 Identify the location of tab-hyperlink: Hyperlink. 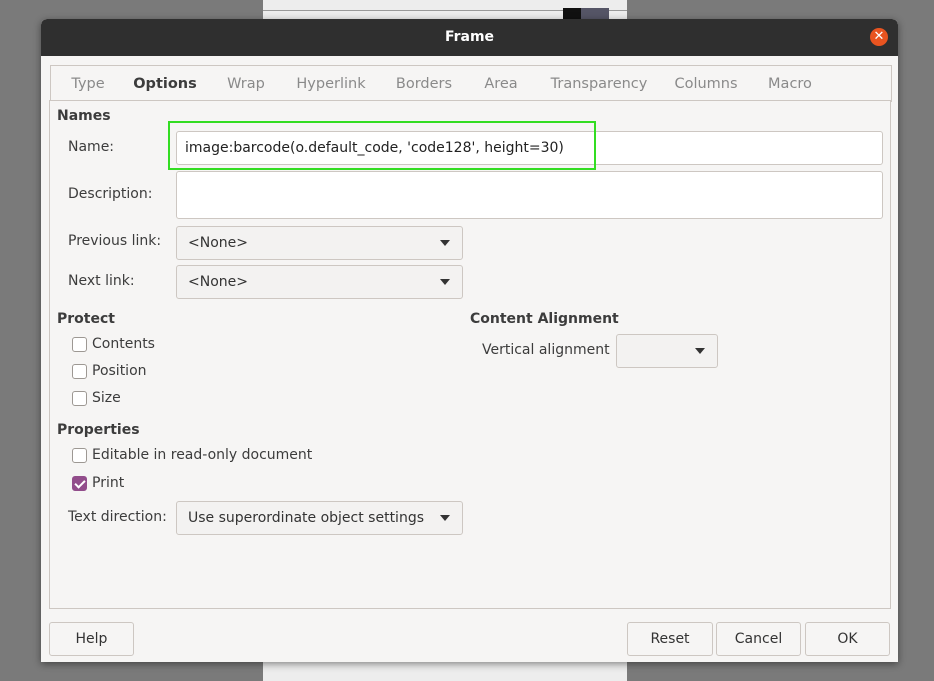
(331, 83).